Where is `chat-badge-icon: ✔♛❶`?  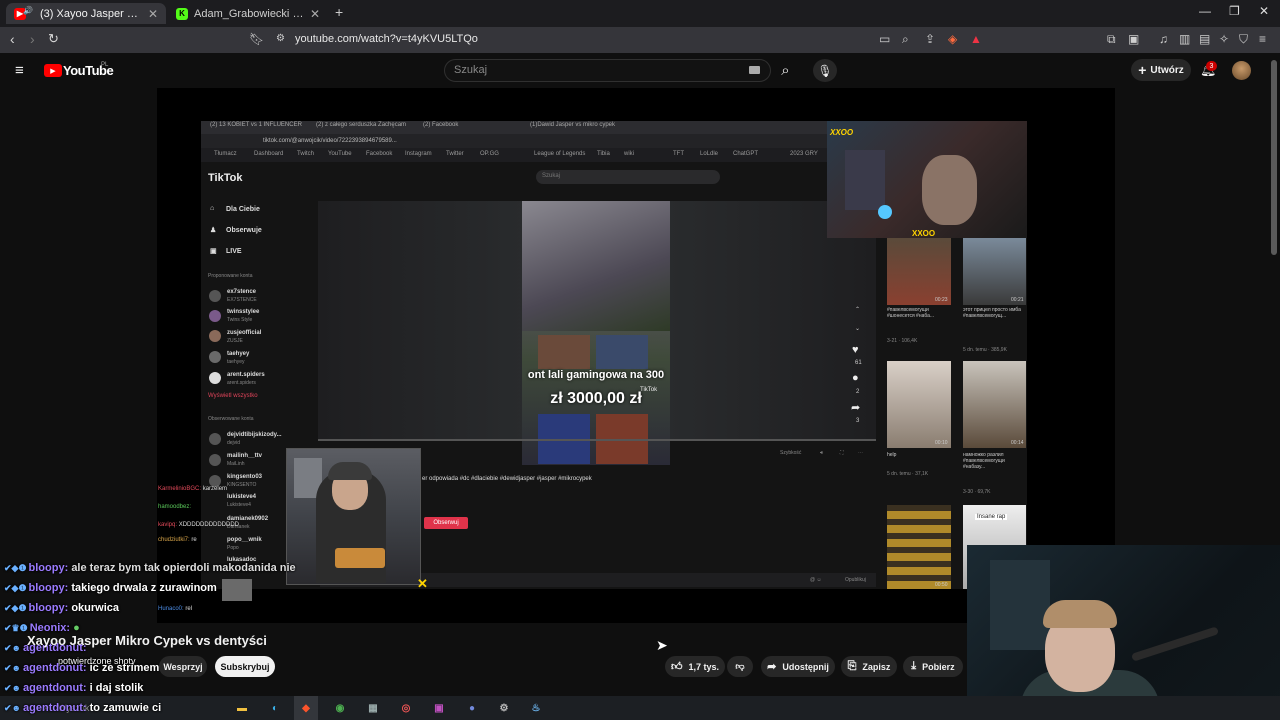 chat-badge-icon: ✔♛❶ is located at coordinates (16, 628).